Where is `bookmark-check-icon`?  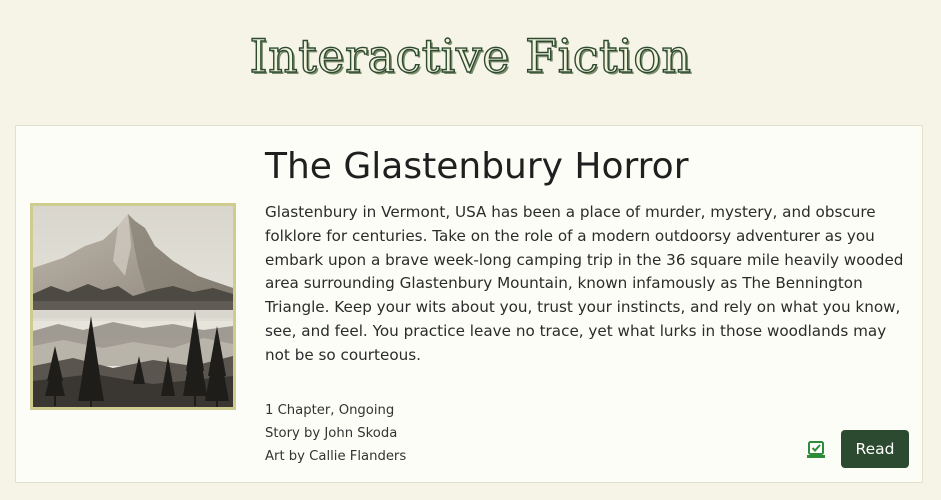 bookmark-check-icon is located at coordinates (816, 450).